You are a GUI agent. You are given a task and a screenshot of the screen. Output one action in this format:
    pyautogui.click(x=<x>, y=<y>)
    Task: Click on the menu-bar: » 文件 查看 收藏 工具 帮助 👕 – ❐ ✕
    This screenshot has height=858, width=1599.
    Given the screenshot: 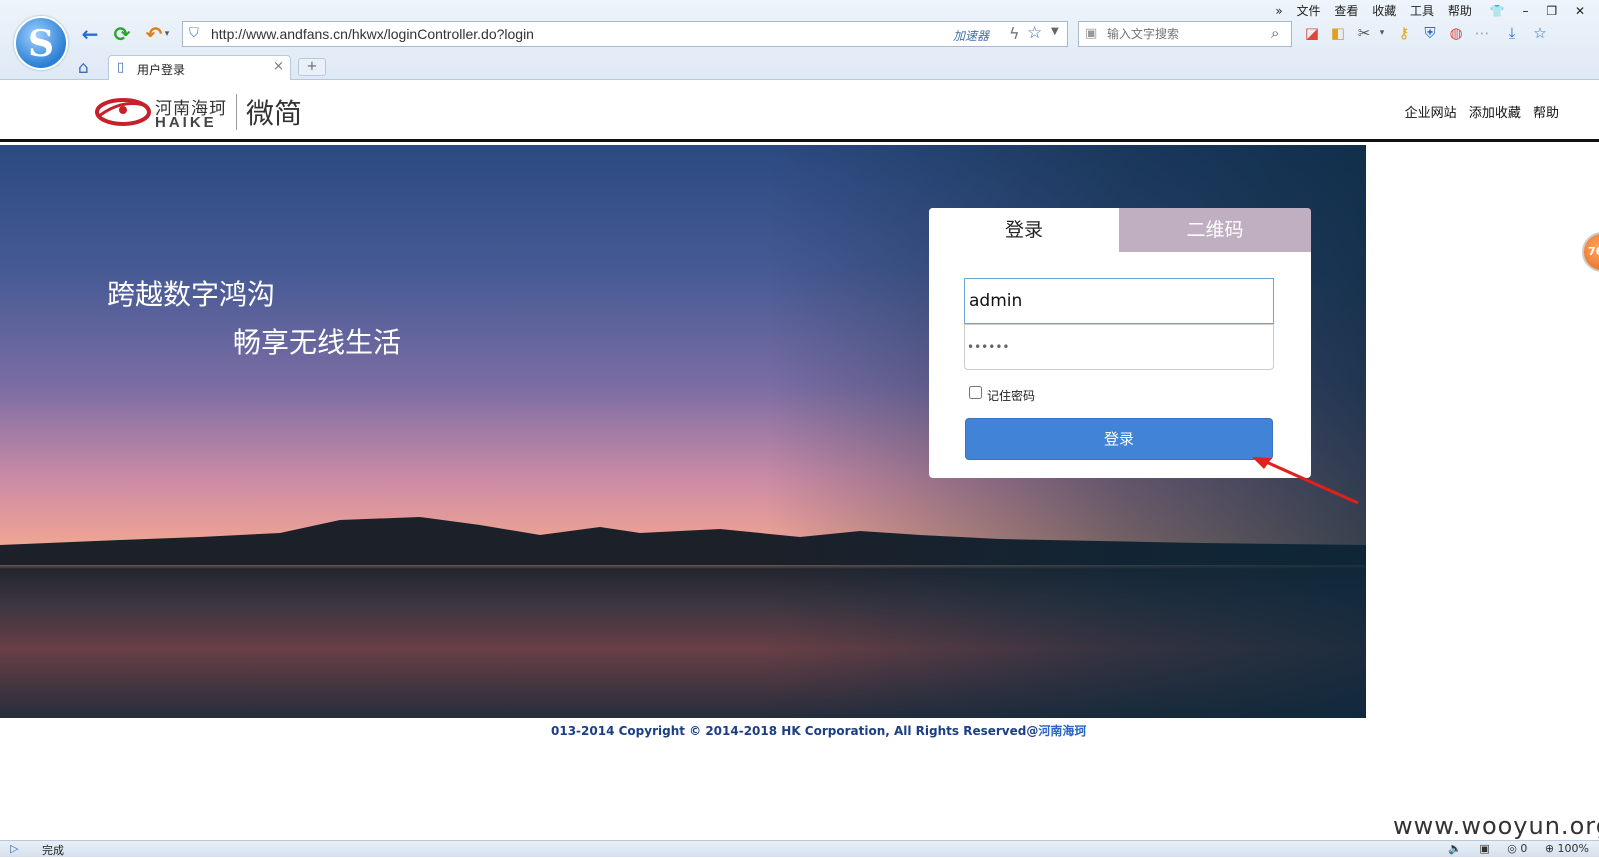 What is the action you would take?
    pyautogui.click(x=1425, y=10)
    